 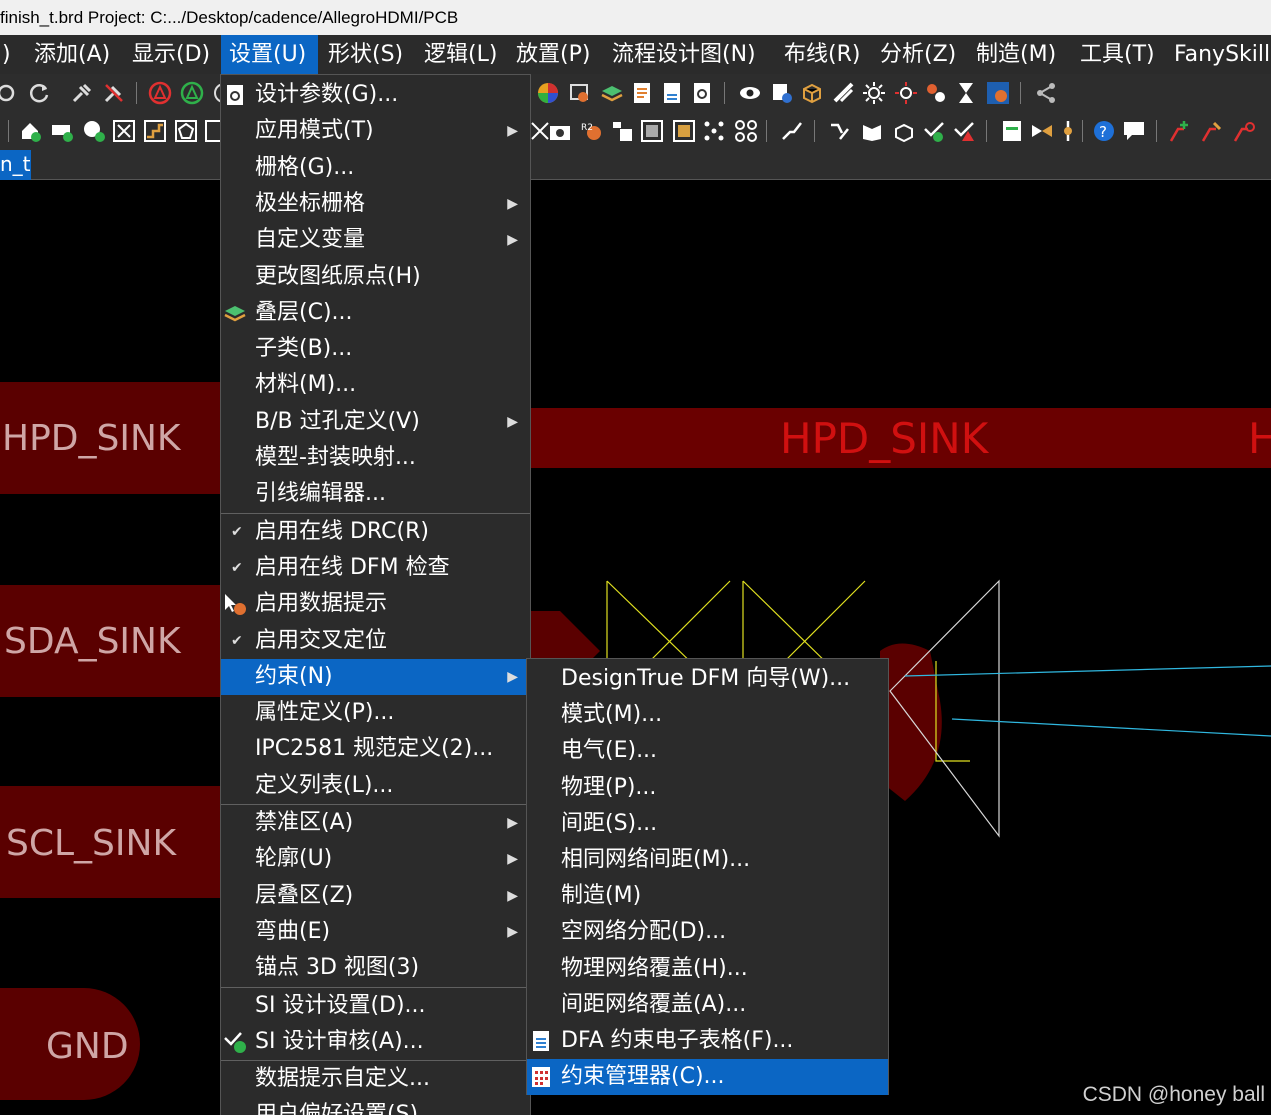 What do you see at coordinates (1117, 54) in the screenshot?
I see `menu-tools: 工具(T)` at bounding box center [1117, 54].